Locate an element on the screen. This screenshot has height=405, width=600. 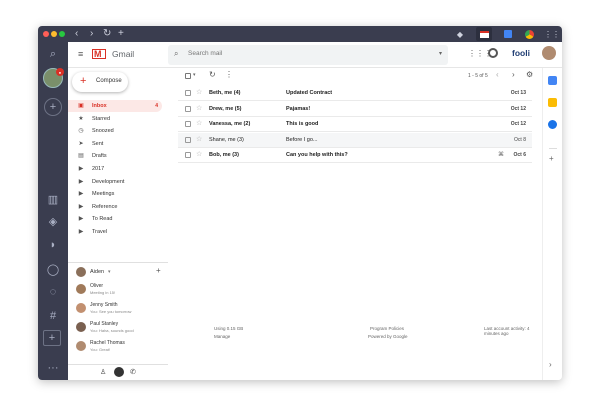
gmail-tab-icon is located at coordinates (484, 34).